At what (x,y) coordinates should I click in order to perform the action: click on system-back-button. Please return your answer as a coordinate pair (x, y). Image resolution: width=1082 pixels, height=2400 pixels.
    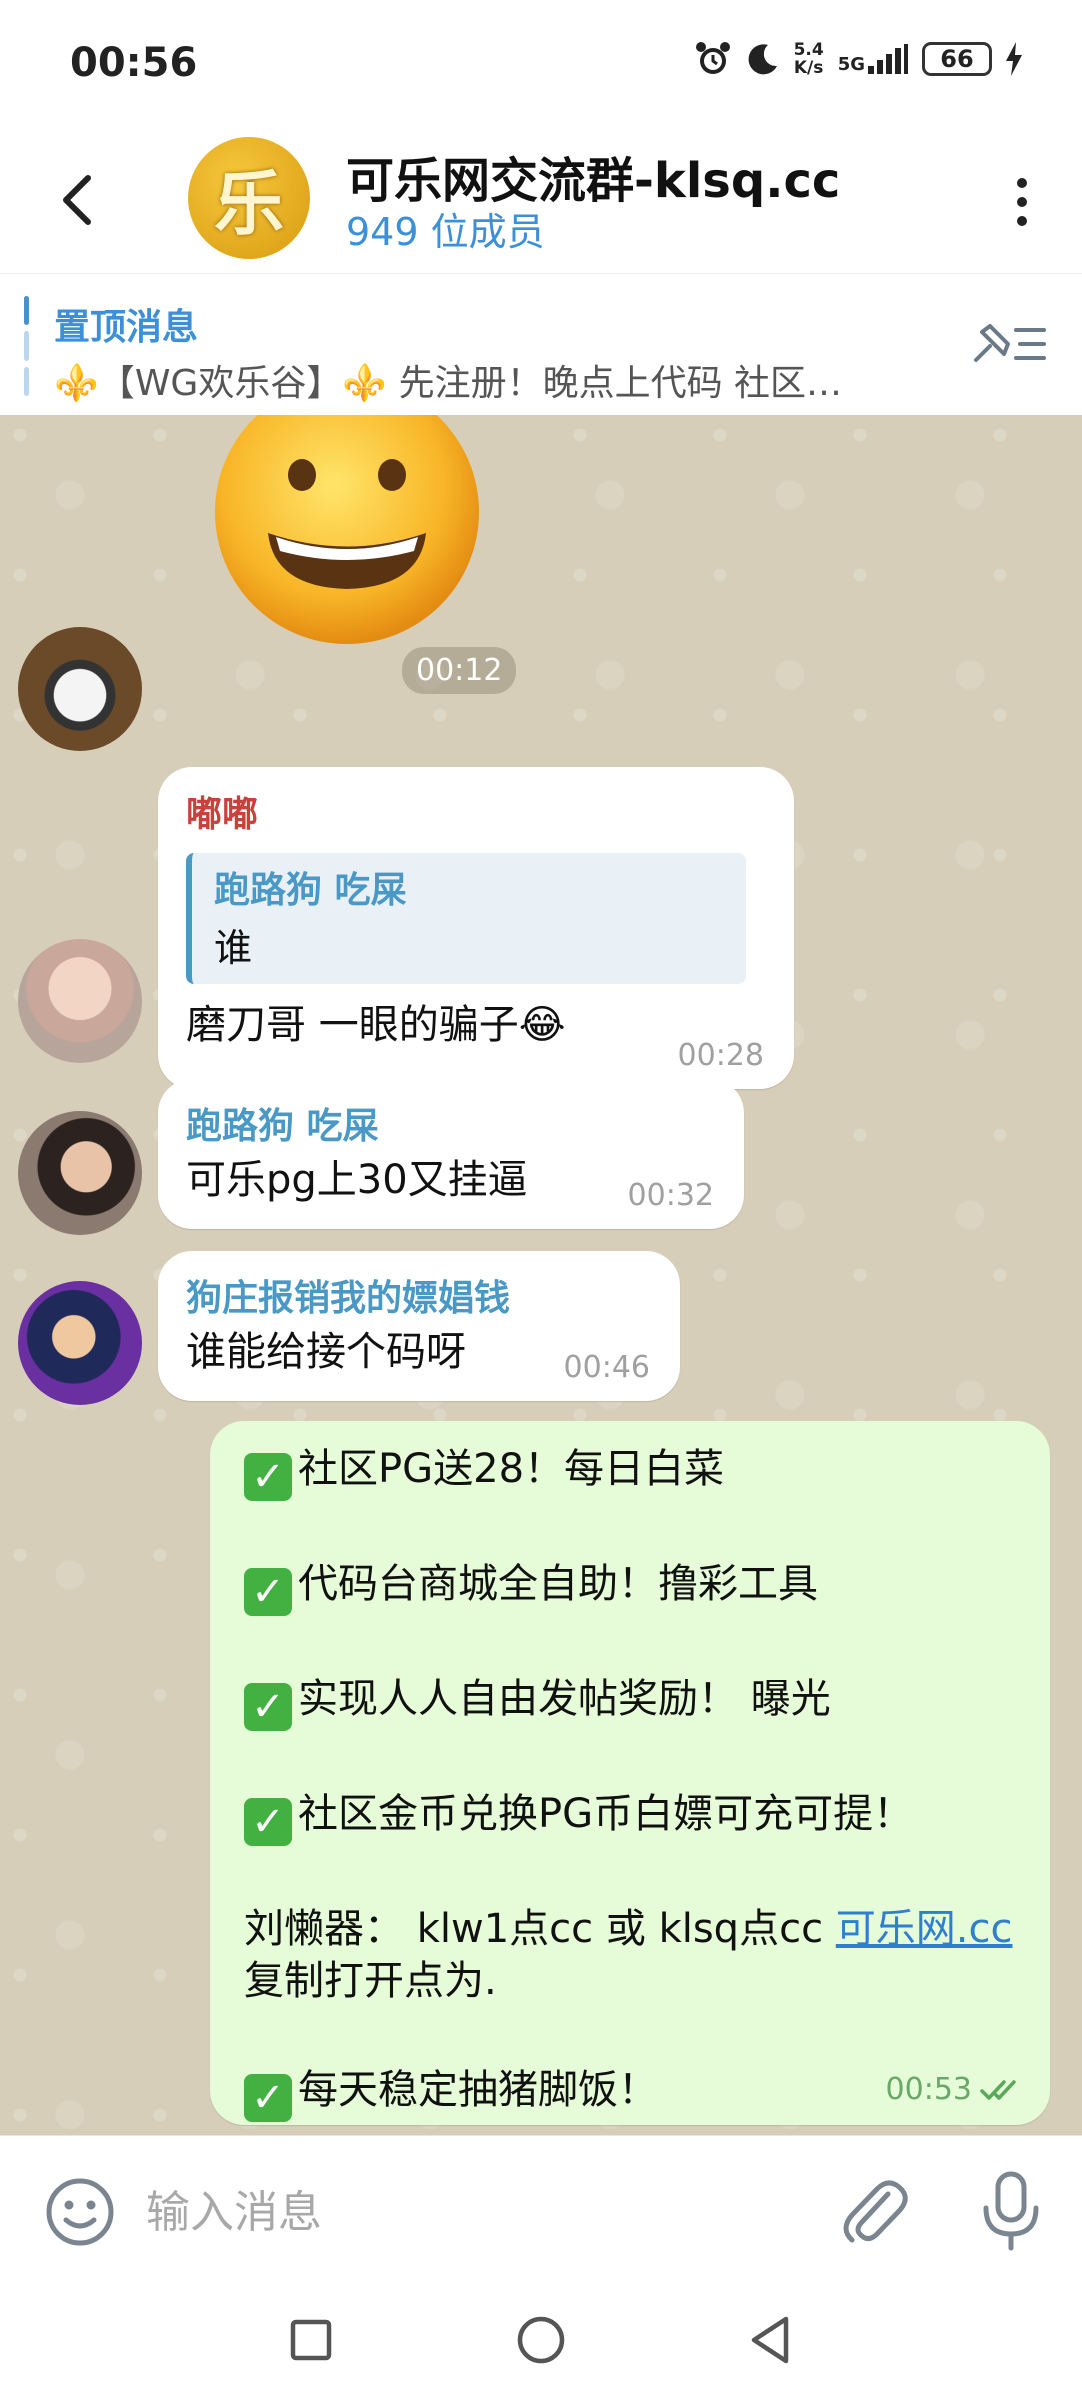
    Looking at the image, I should click on (771, 2340).